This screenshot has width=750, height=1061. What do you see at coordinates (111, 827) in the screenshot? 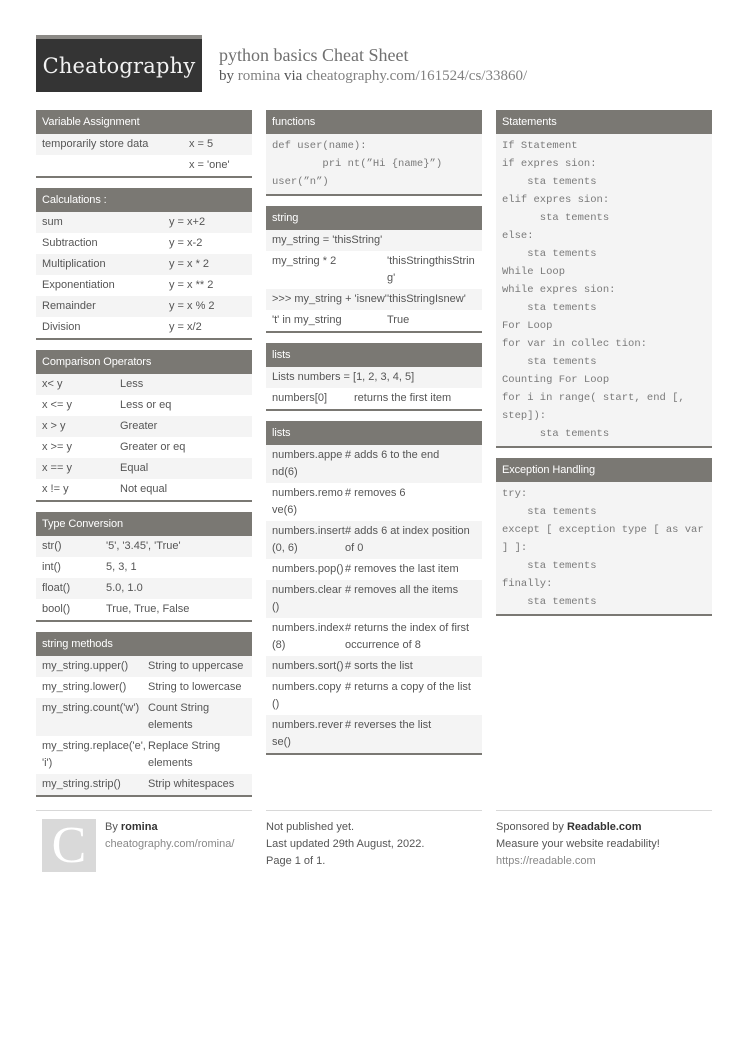
I see `by-label: By` at bounding box center [111, 827].